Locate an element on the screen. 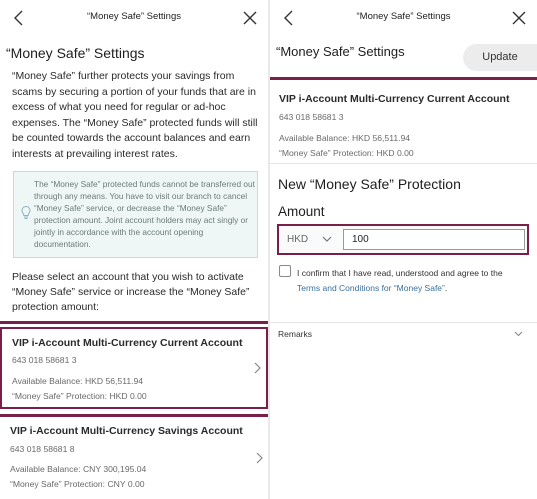  account-number: 643 018 58681 8 is located at coordinates (42, 449).